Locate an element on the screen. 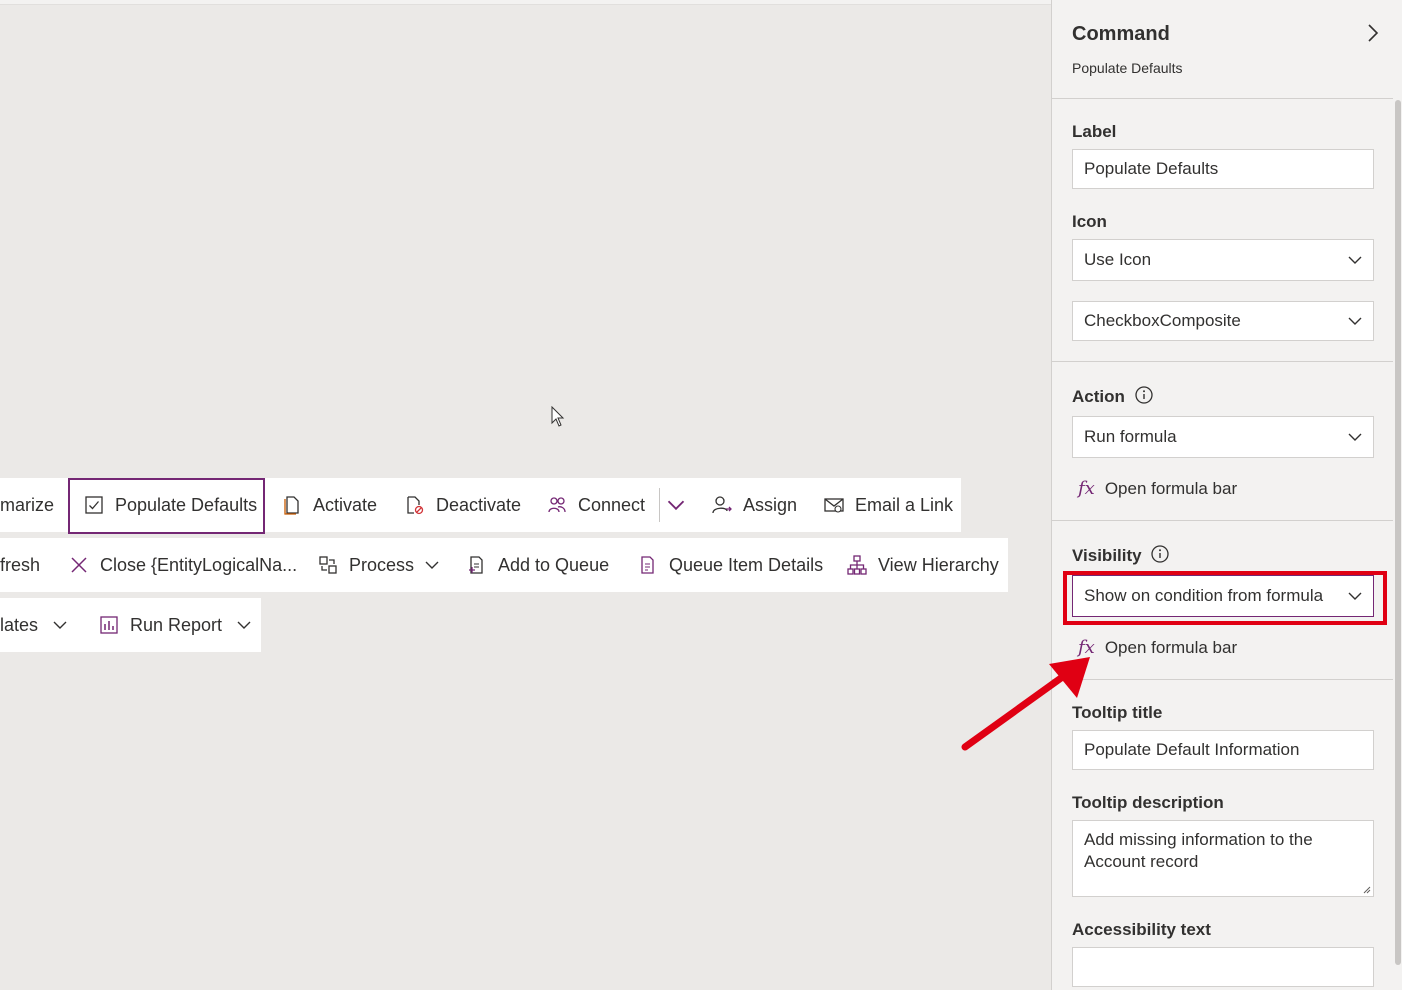 The image size is (1402, 990). canvas-top-edge is located at coordinates (525, 2).